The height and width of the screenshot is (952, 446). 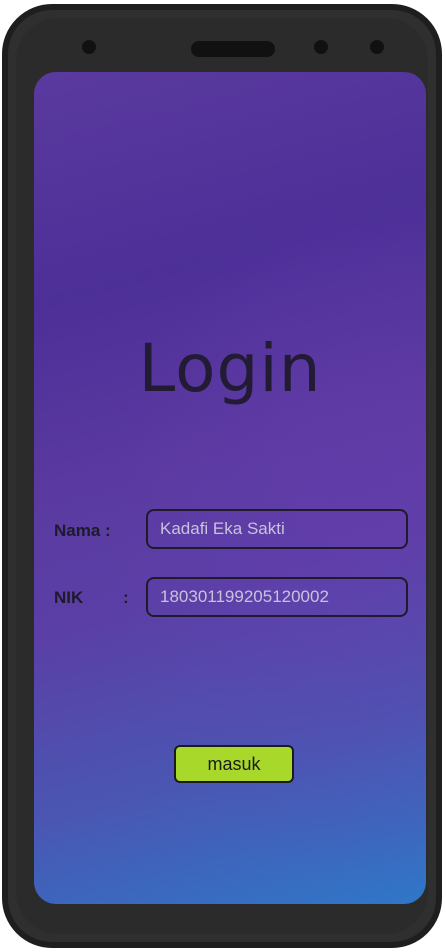 I want to click on earpiece-speaker, so click(x=233, y=49).